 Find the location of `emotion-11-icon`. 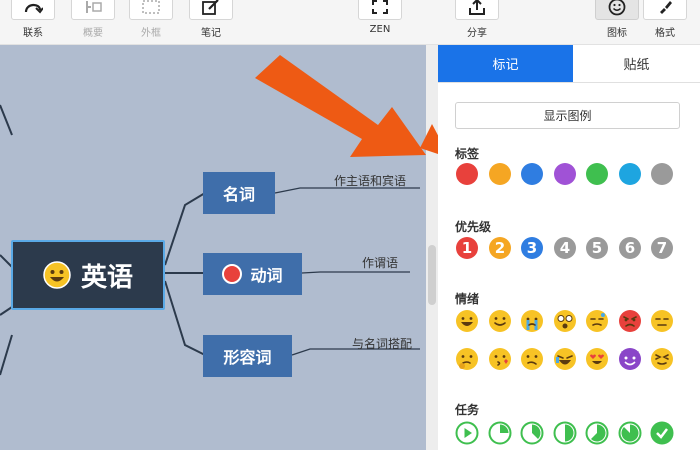

emotion-11-icon is located at coordinates (565, 359).